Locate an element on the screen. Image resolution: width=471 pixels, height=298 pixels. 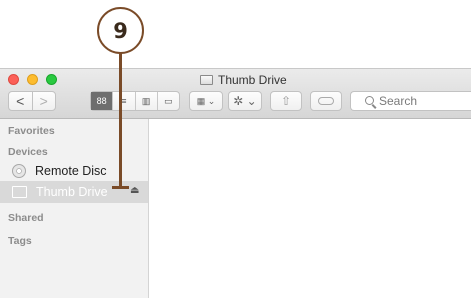
back-button: < is located at coordinates (20, 101).